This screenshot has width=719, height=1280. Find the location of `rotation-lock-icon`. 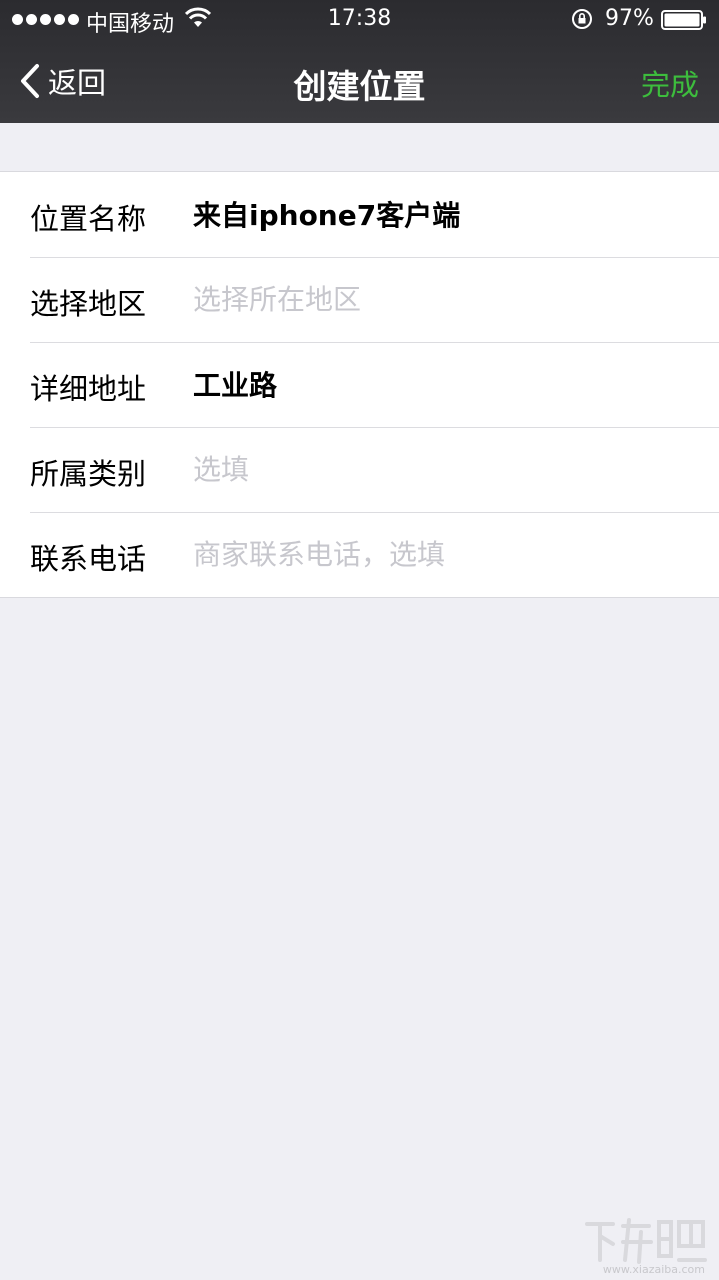

rotation-lock-icon is located at coordinates (582, 19).